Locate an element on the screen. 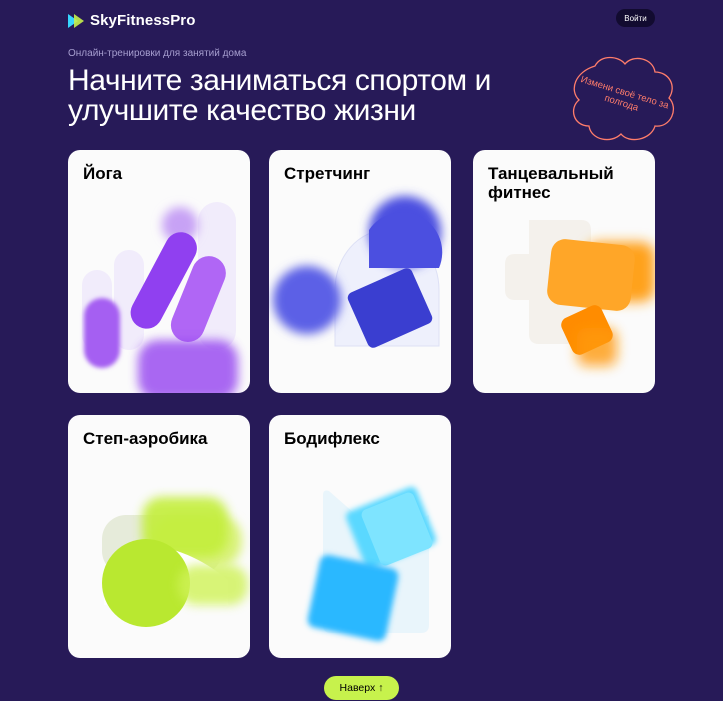 The width and height of the screenshot is (723, 701). course-card-yoga: Йога is located at coordinates (159, 271).